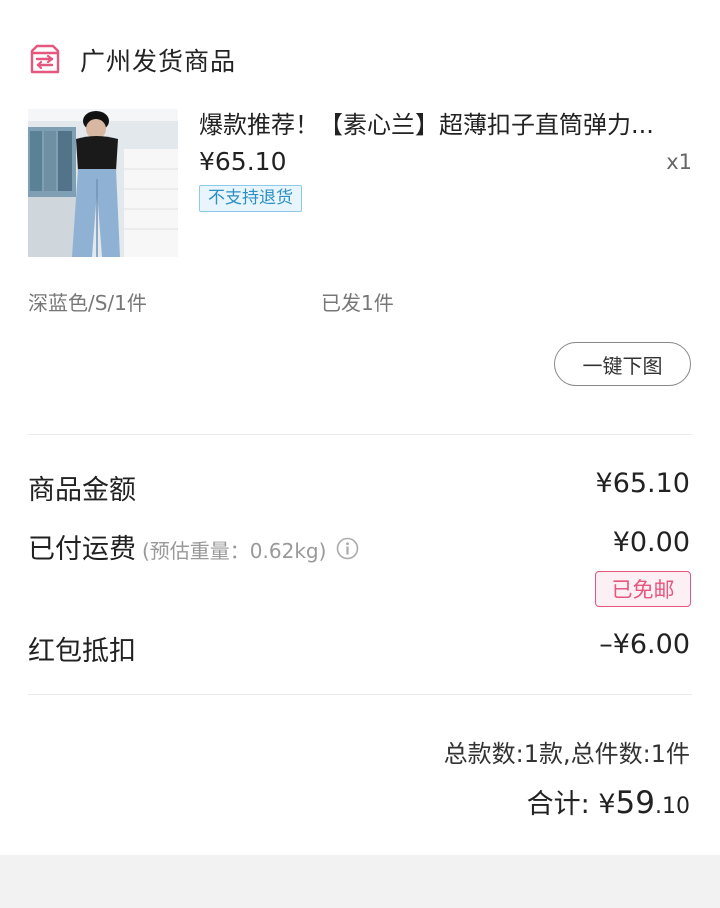 This screenshot has width=720, height=908. What do you see at coordinates (672, 806) in the screenshot?
I see `total-decimal: .10` at bounding box center [672, 806].